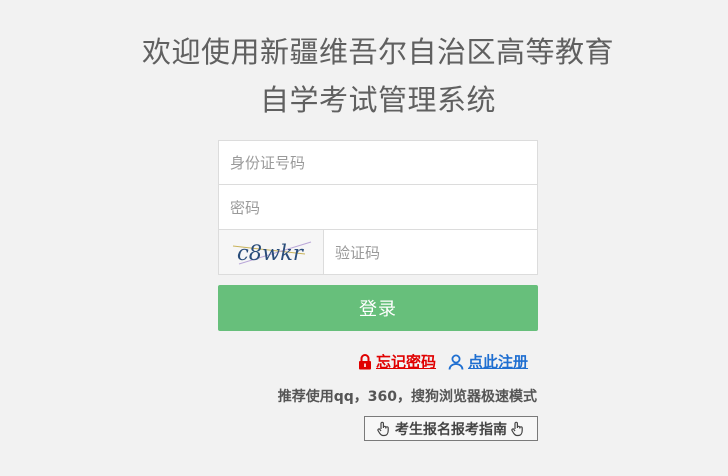 This screenshot has height=476, width=728. Describe the element at coordinates (431, 252) in the screenshot. I see `captcha-input: 验证码` at that location.